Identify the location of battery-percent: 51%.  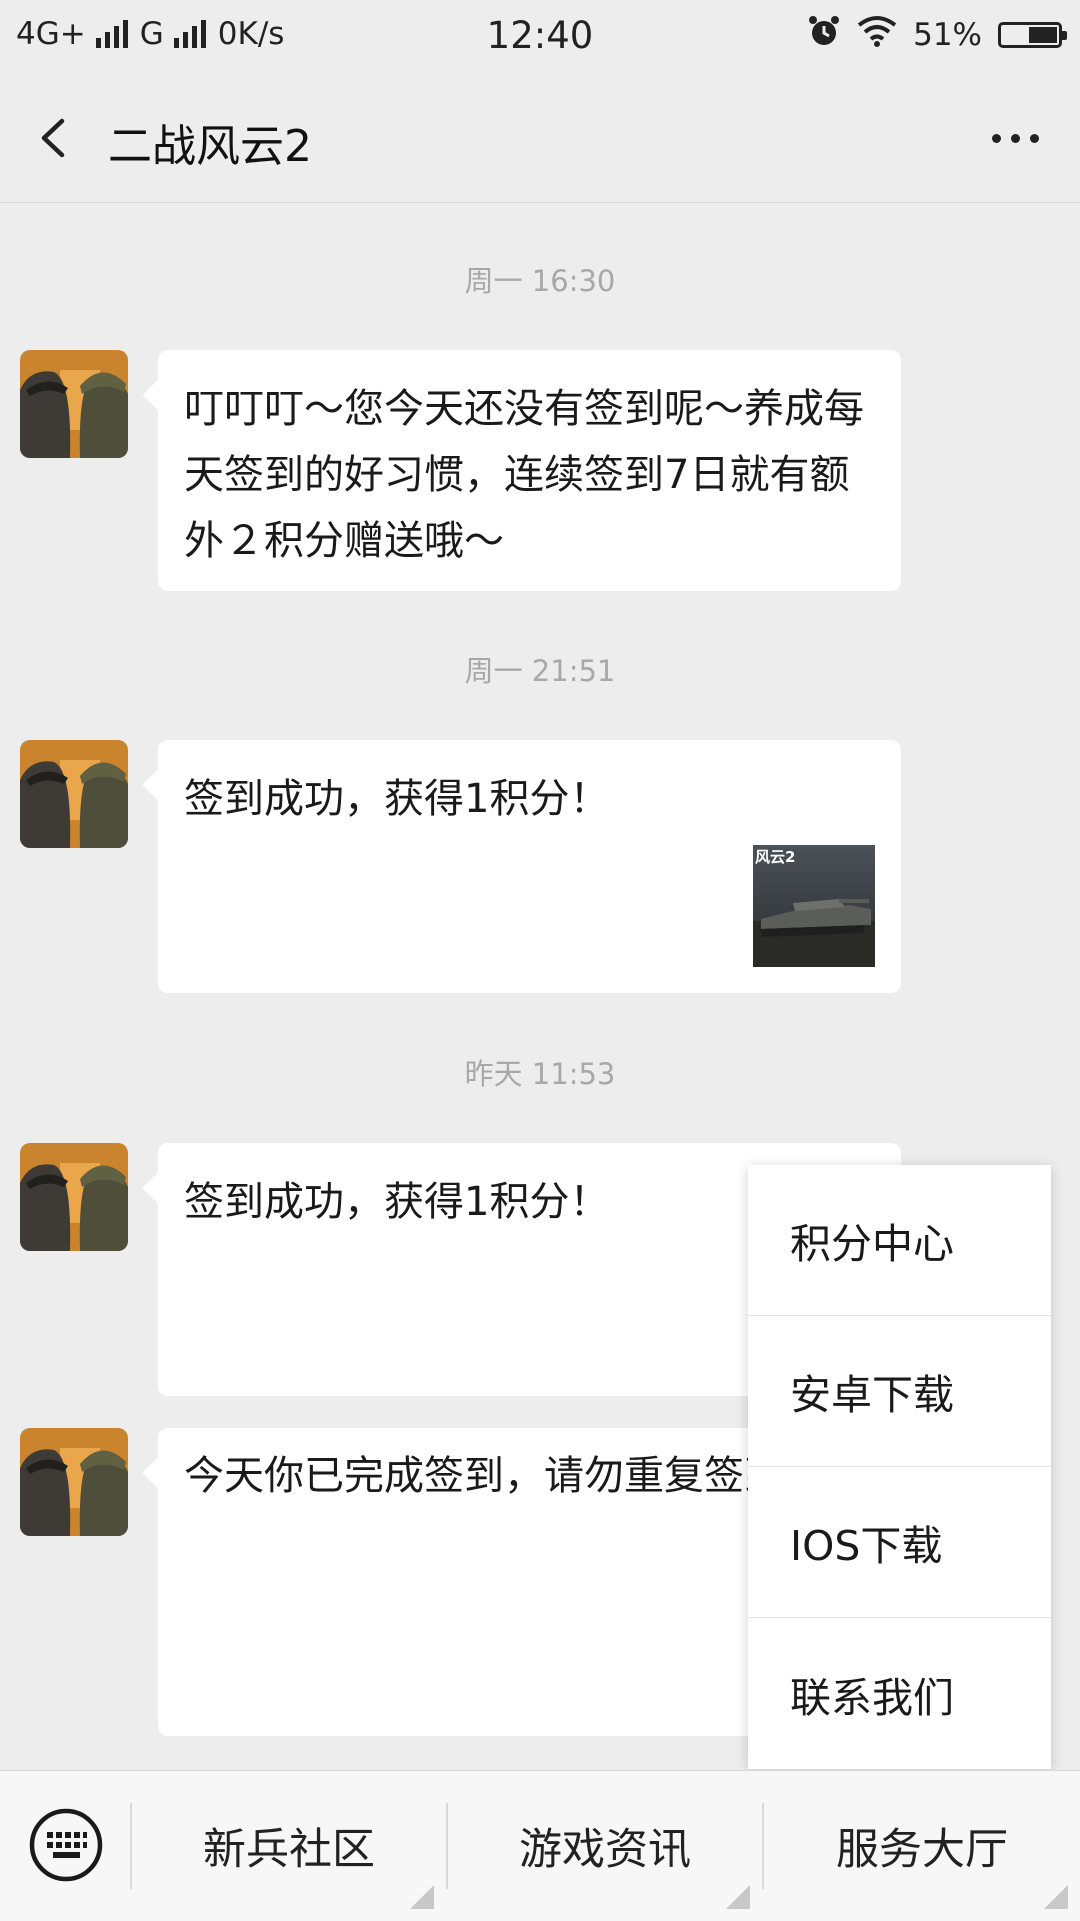
(947, 35).